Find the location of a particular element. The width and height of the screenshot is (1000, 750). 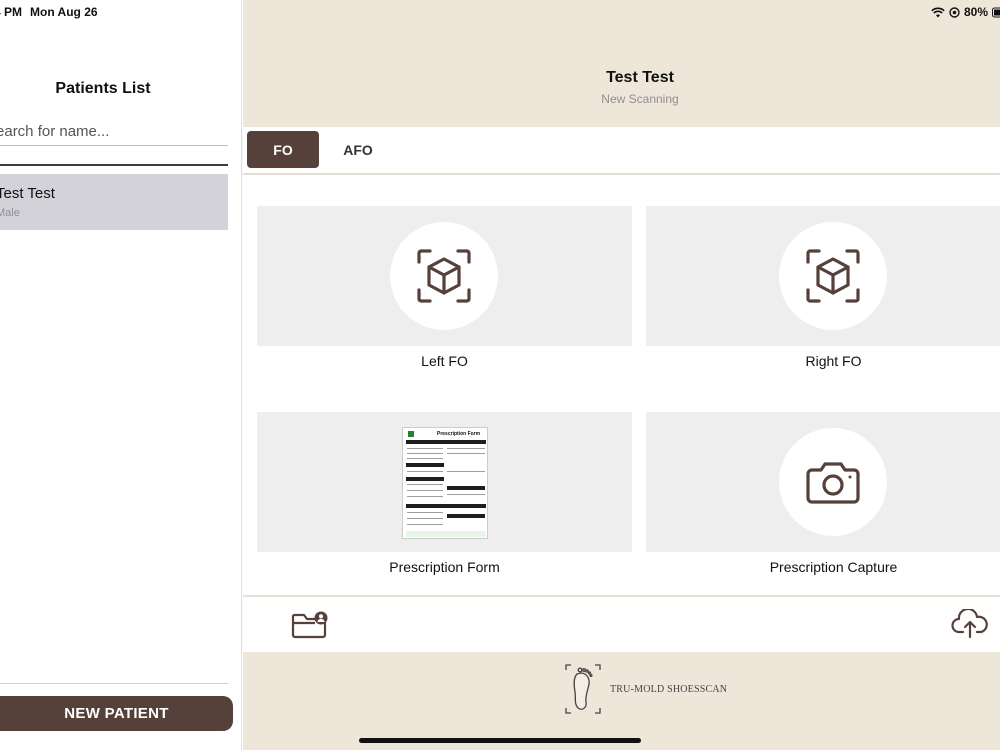

left-fo-label: Left FO is located at coordinates (444, 361).